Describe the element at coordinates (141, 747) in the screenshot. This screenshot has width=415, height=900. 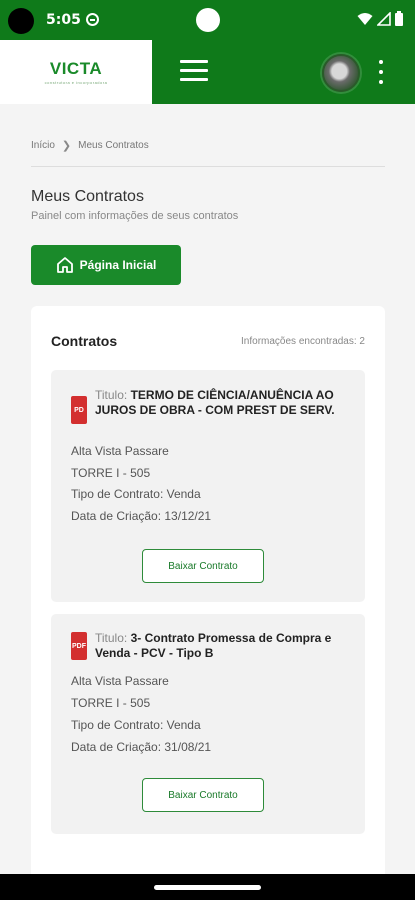
I see `contract-created-date: Data de Criação: 31/08/21` at that location.